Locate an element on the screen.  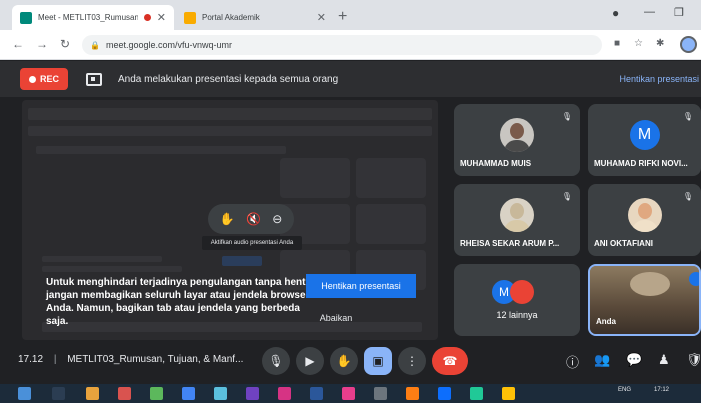
hang-up-icon: ☎ is located at coordinates (450, 361).